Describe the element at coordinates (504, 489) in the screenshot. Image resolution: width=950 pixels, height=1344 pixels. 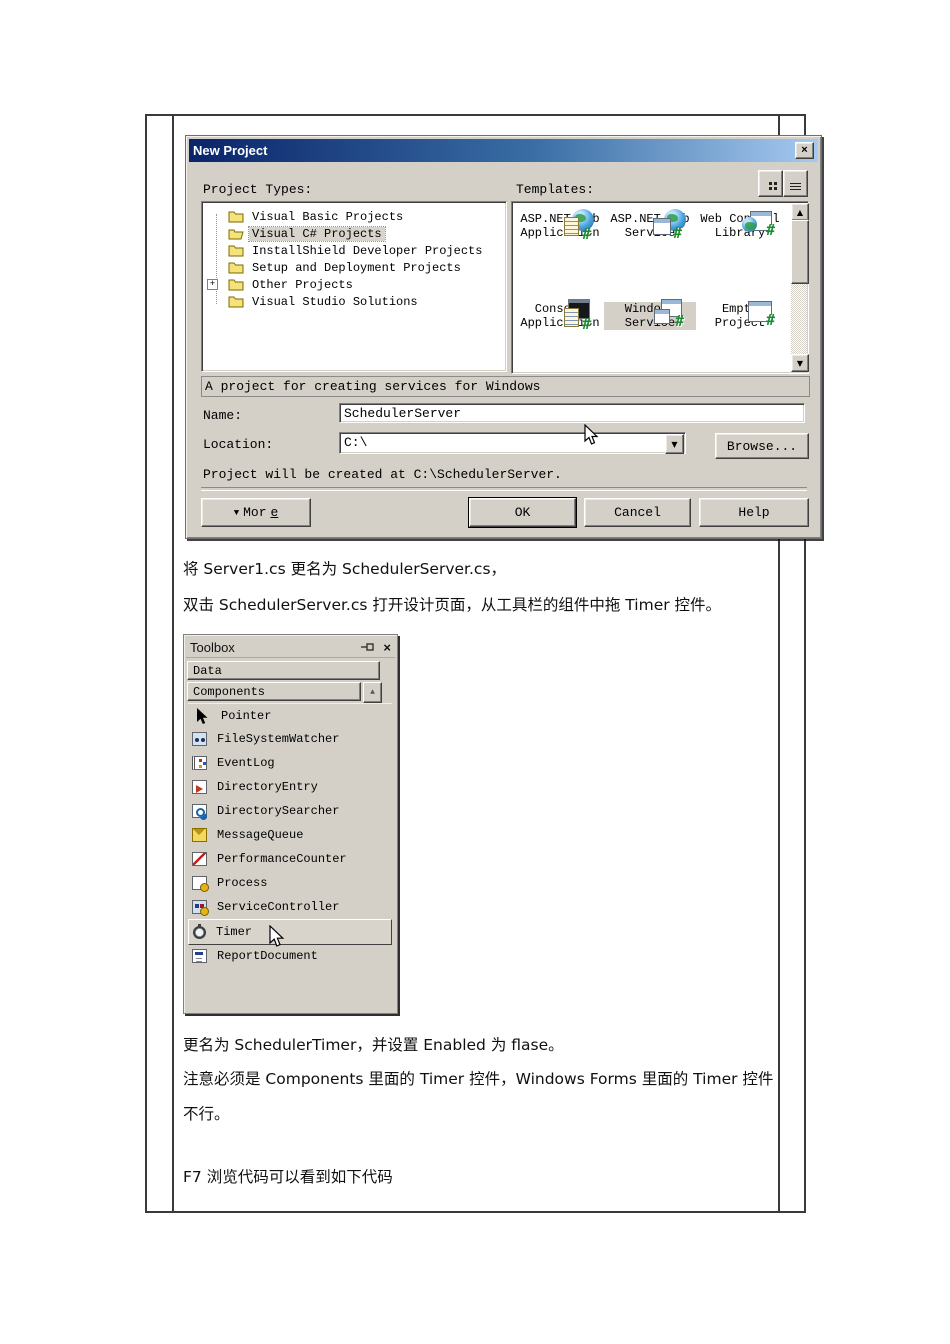
I see `separator` at that location.